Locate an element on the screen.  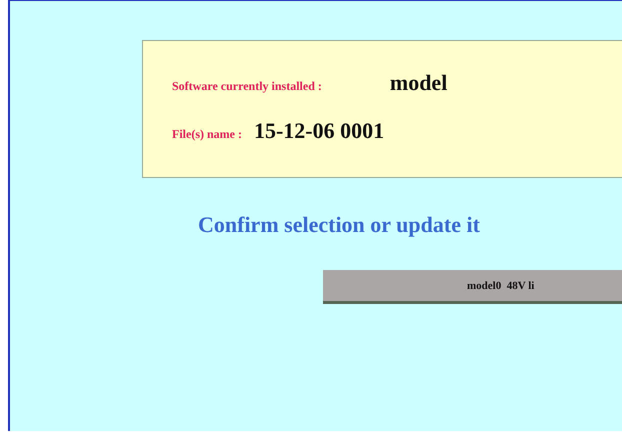
option-button: model0 48V li is located at coordinates (472, 287).